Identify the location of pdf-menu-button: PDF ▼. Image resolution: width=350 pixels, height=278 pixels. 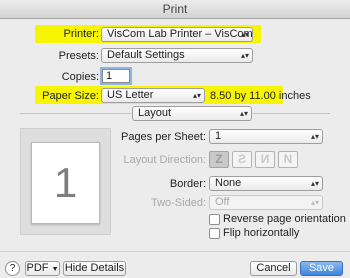
(42, 268).